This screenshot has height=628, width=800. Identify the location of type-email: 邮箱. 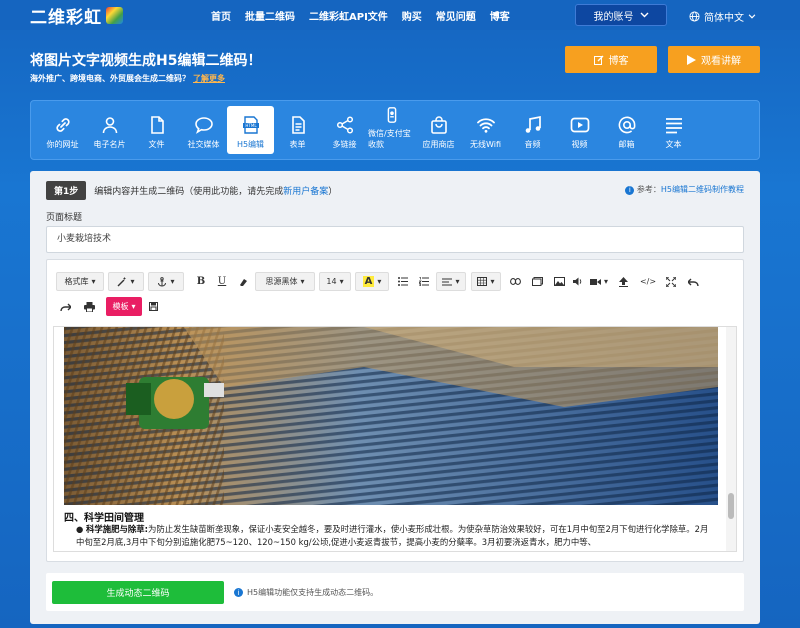
(626, 130).